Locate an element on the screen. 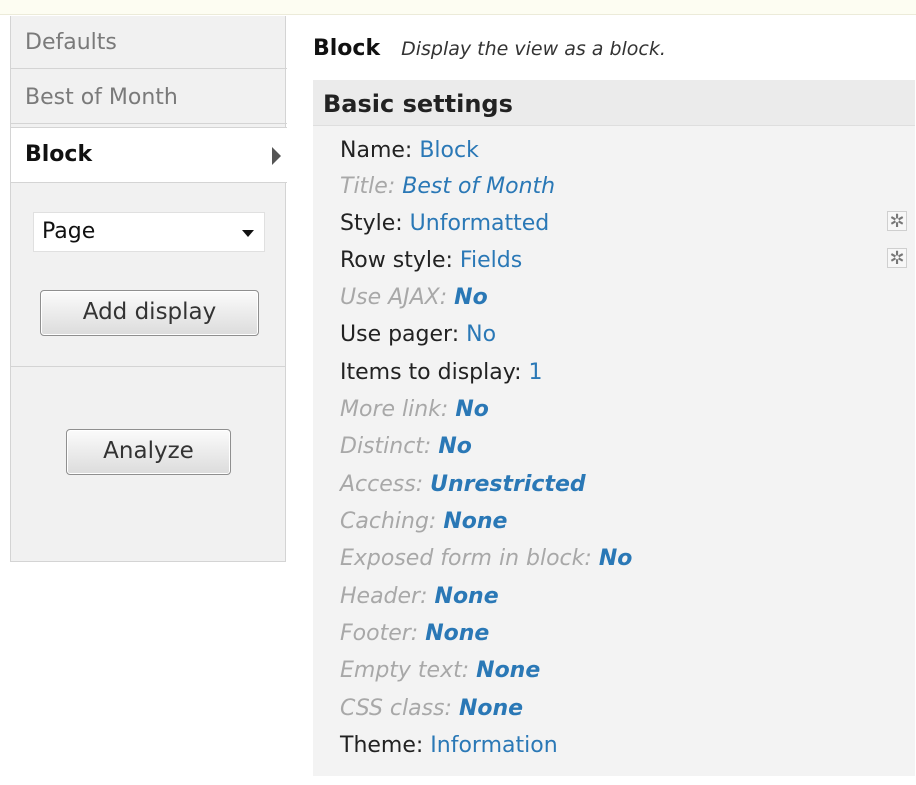  setting-access: Access: Unrestricted is located at coordinates (463, 485).